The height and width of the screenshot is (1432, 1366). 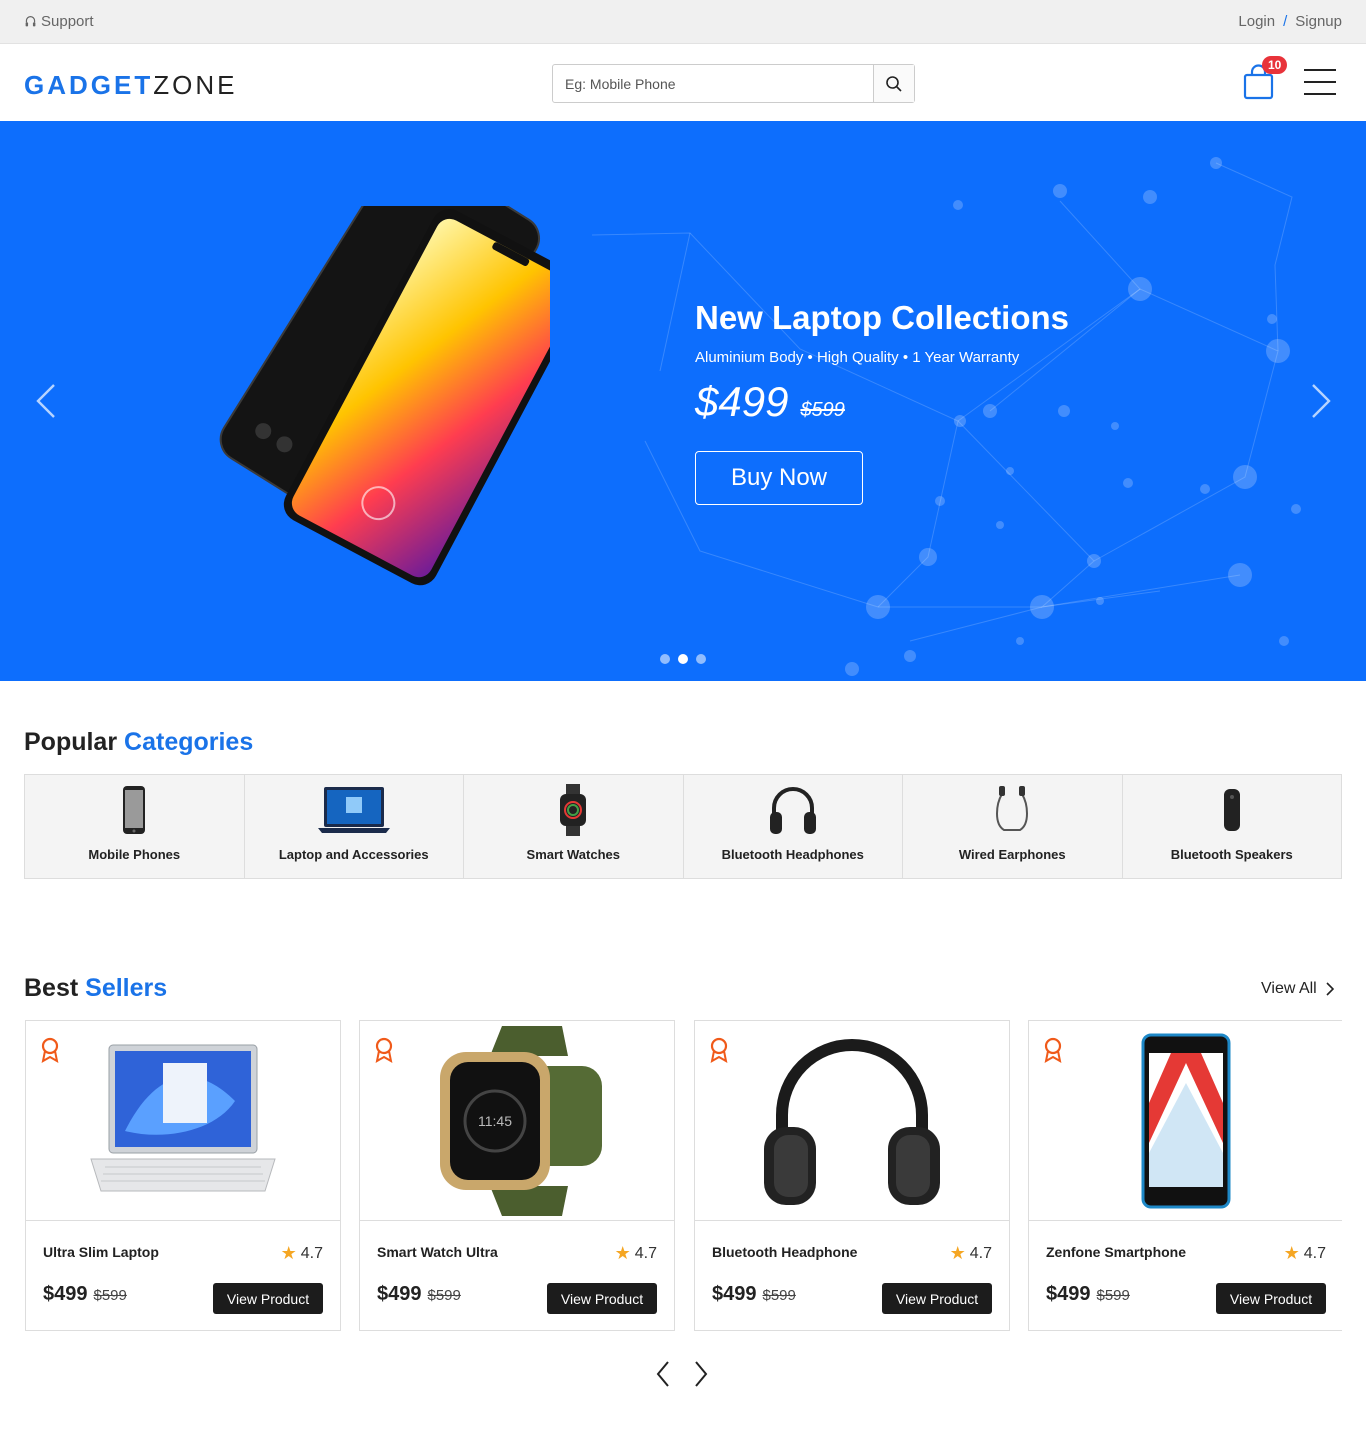 I want to click on categories-heading: Popular Categories, so click(x=138, y=742).